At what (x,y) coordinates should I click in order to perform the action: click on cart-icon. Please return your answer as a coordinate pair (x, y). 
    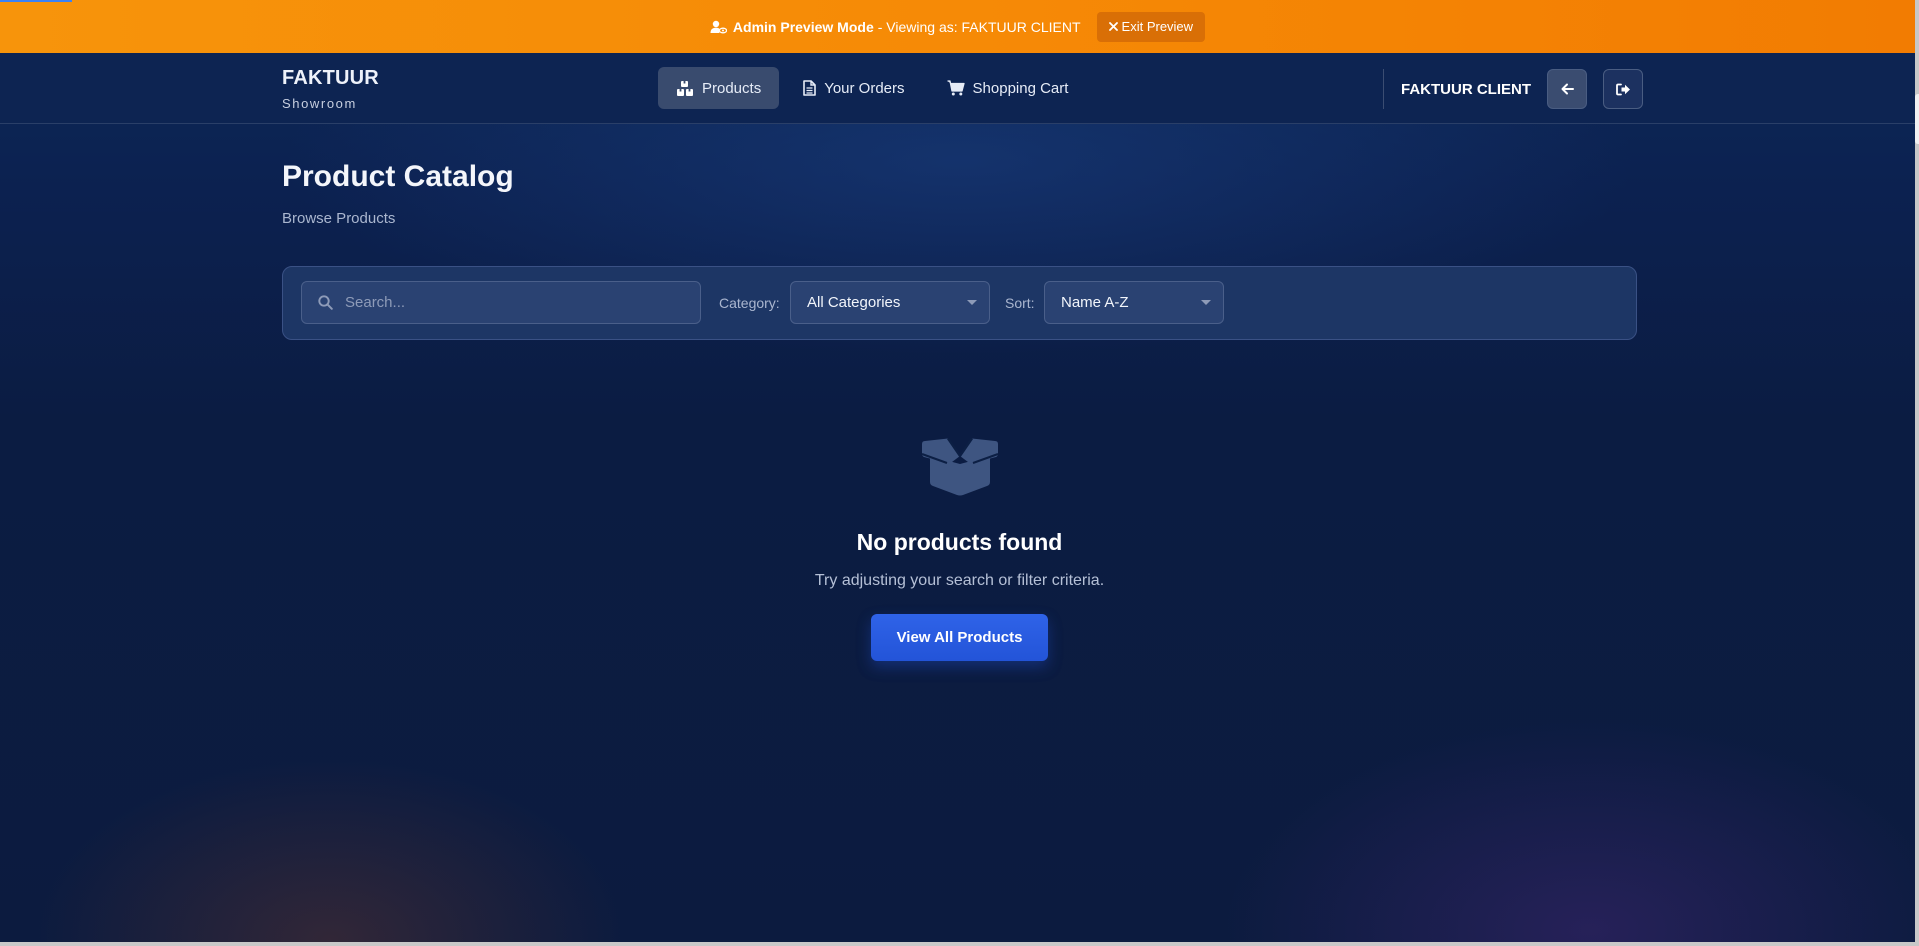
    Looking at the image, I should click on (956, 88).